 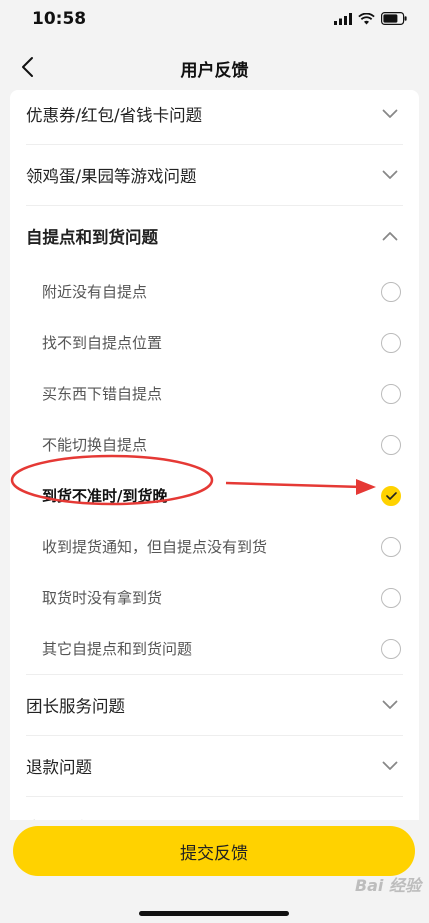 What do you see at coordinates (387, 885) in the screenshot?
I see `watermark: Bai 经验` at bounding box center [387, 885].